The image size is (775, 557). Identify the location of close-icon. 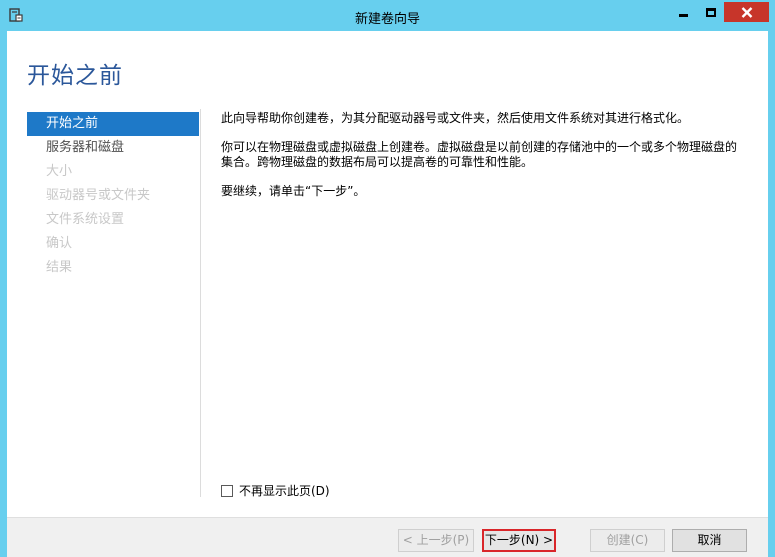
(746, 12).